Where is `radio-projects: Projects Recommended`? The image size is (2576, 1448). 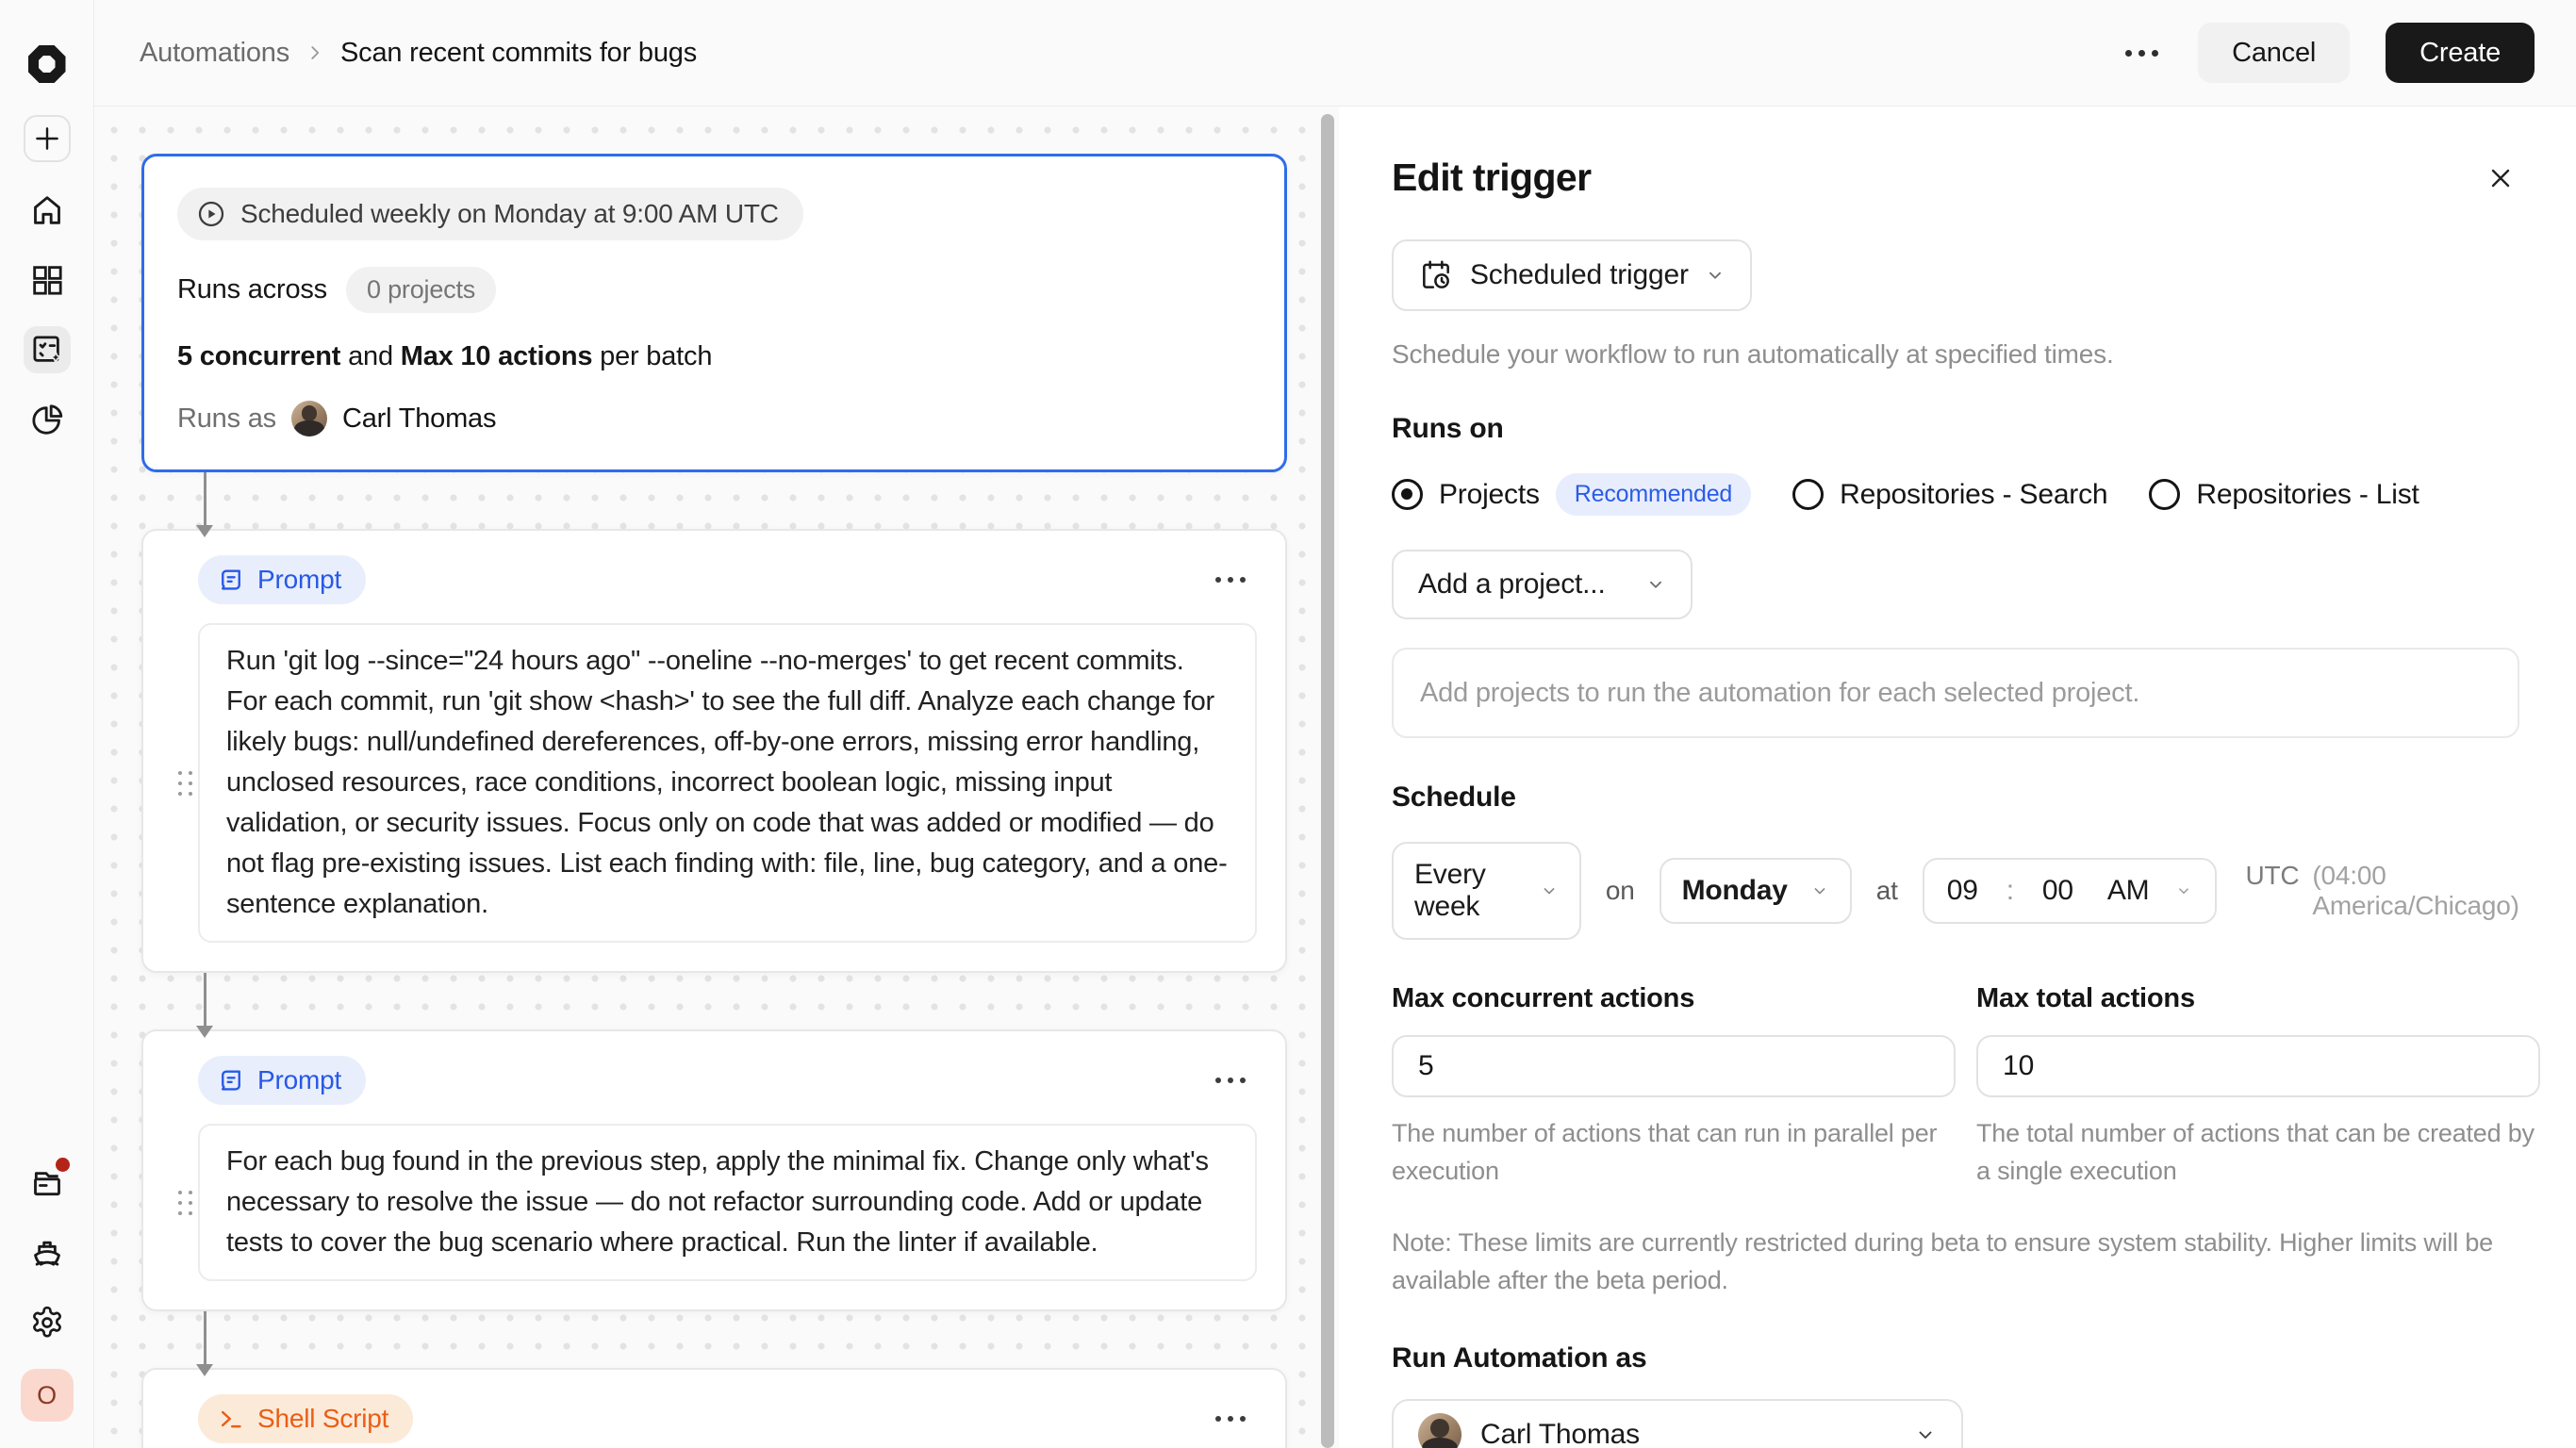 radio-projects: Projects Recommended is located at coordinates (1572, 494).